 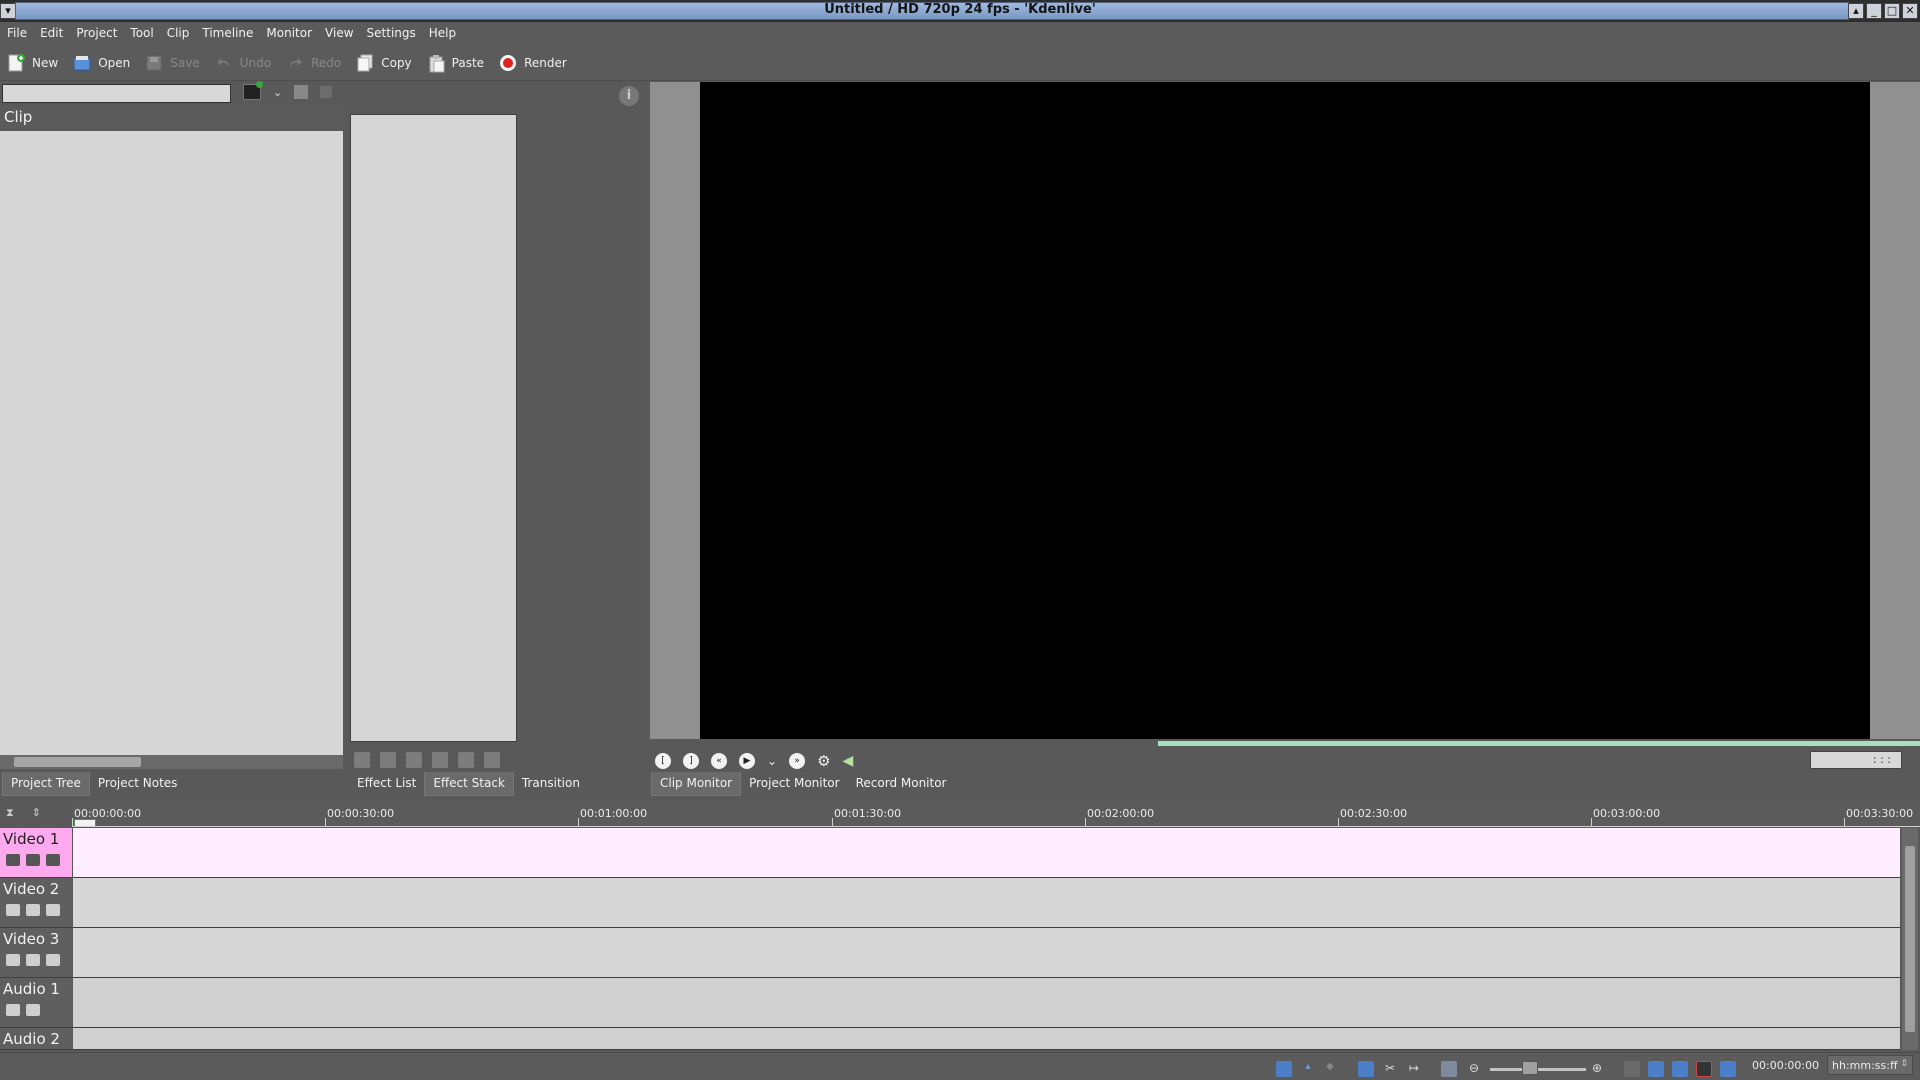 What do you see at coordinates (386, 784) in the screenshot?
I see `tab-effect-list: Effect List` at bounding box center [386, 784].